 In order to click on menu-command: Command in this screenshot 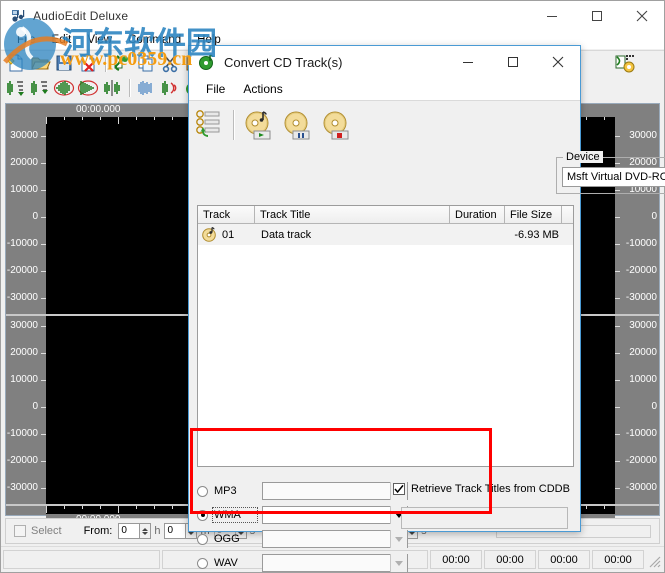, I will do `click(154, 40)`.